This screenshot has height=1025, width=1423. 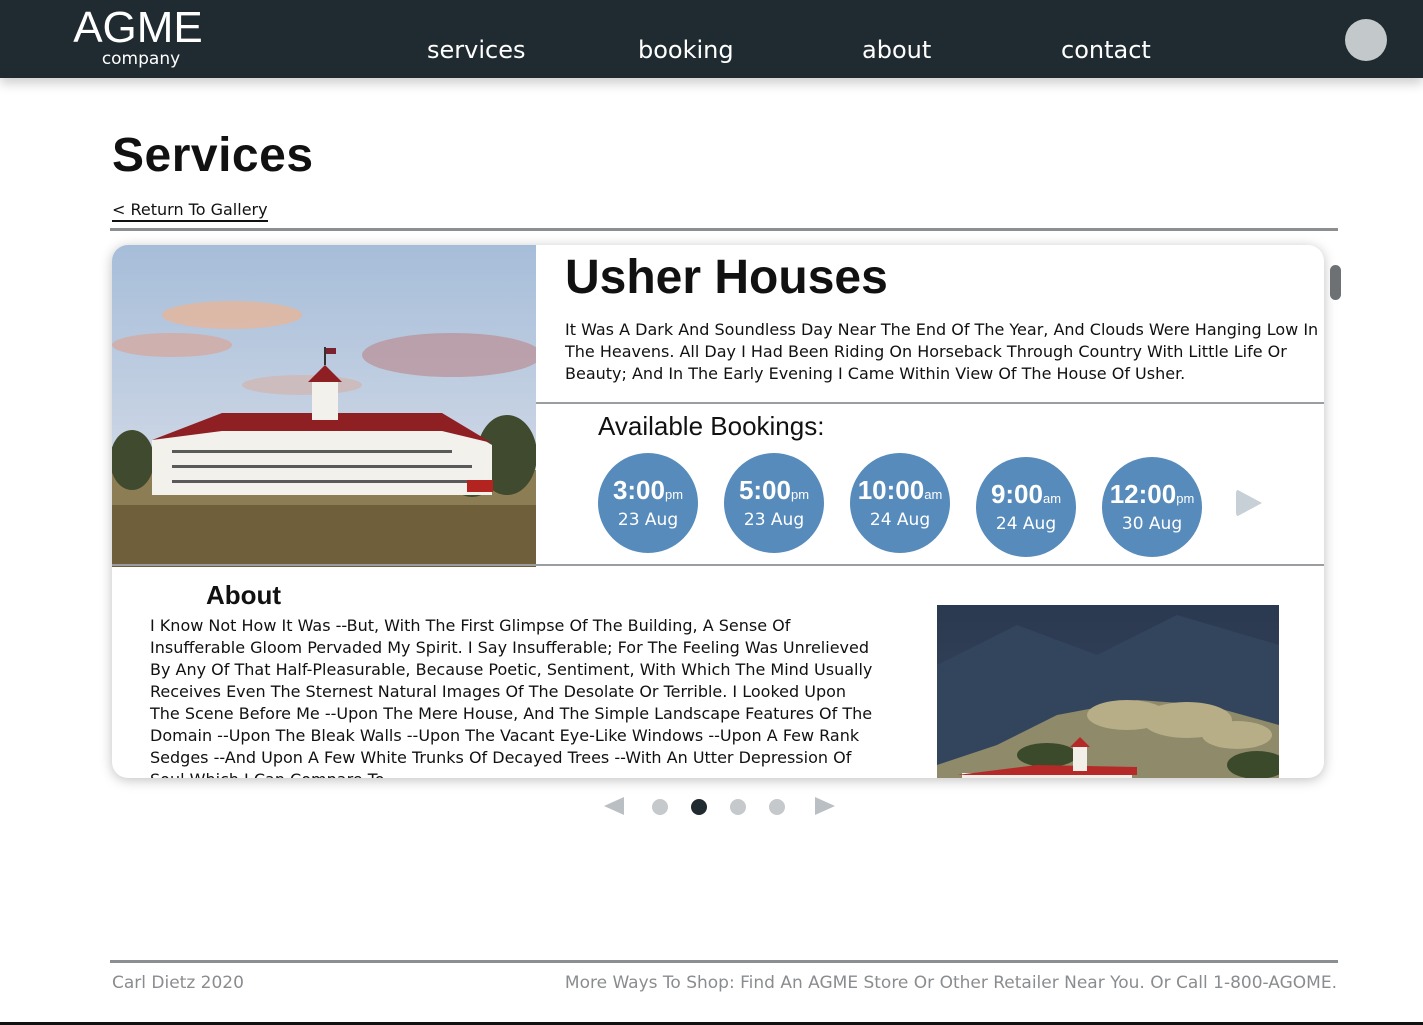 I want to click on next-page-arrow-icon, so click(x=825, y=806).